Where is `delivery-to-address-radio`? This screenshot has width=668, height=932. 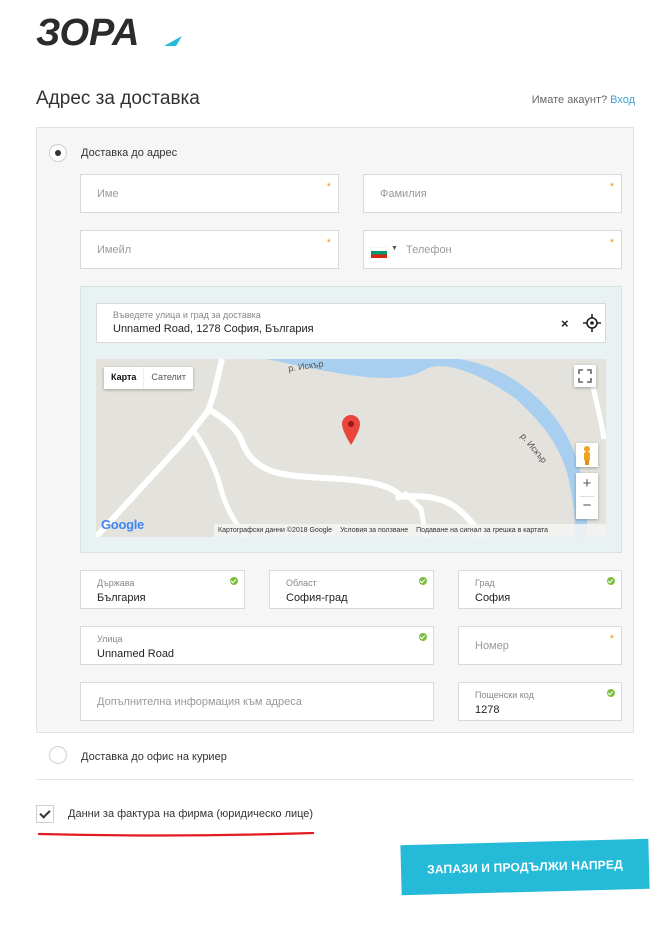 delivery-to-address-radio is located at coordinates (58, 153).